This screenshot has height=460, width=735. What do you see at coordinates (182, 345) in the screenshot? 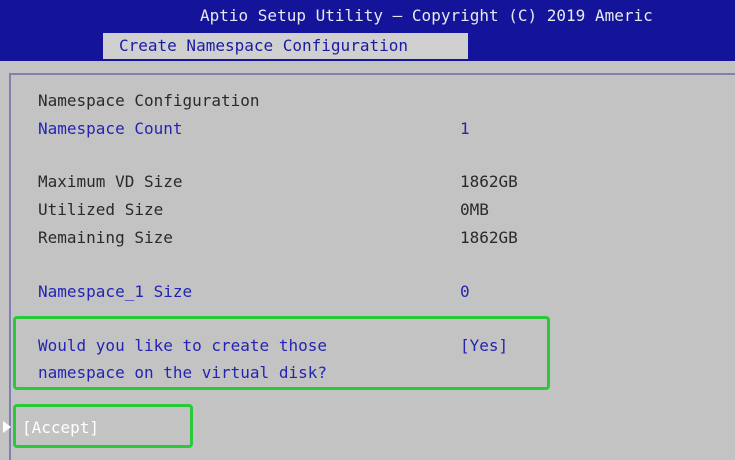
I see `create-prompt-line1: Would you like to create those` at bounding box center [182, 345].